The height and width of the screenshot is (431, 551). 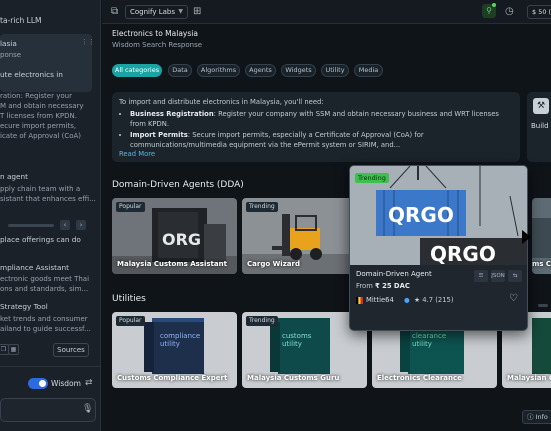 I want to click on sources-button: Sources, so click(x=71, y=350).